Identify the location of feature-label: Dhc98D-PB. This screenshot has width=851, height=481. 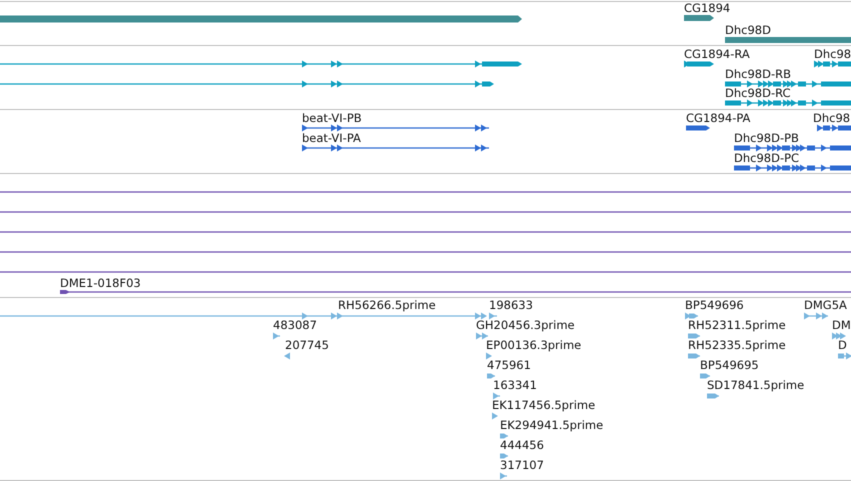
(766, 138).